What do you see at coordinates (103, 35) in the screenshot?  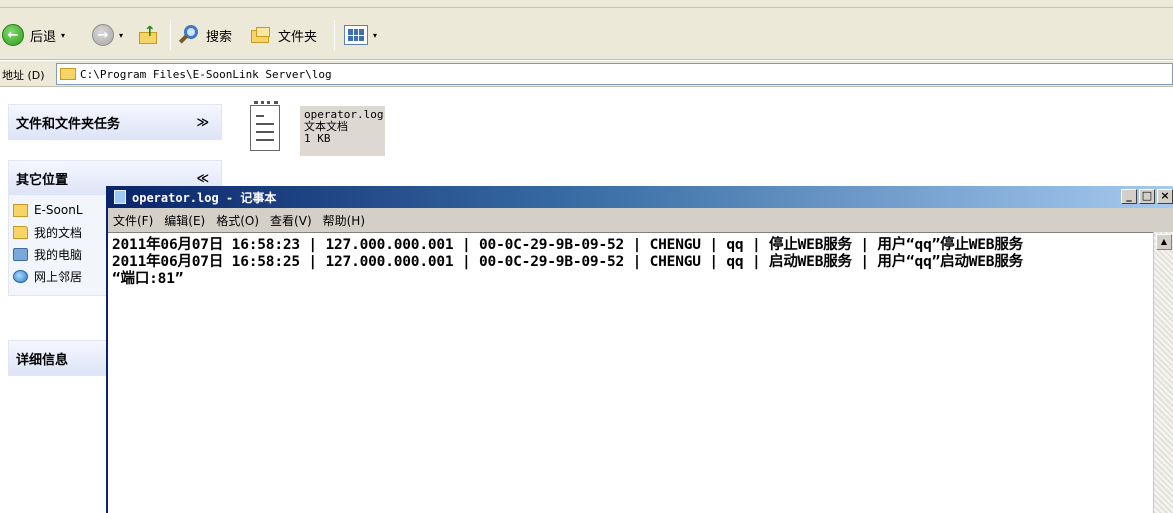 I see `forward-arrow-icon: →` at bounding box center [103, 35].